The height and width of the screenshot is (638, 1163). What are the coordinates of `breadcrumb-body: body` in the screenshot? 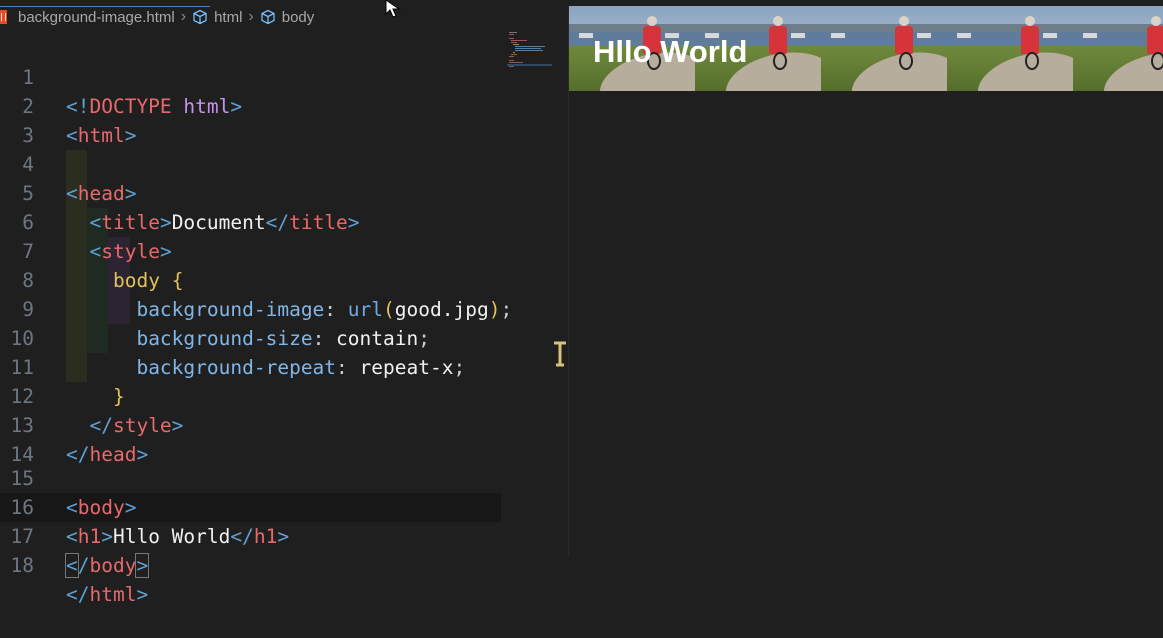 It's located at (287, 17).